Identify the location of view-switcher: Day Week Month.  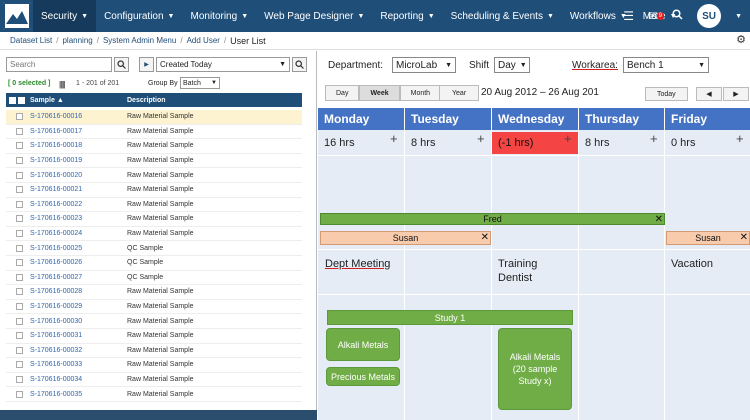
(383, 93).